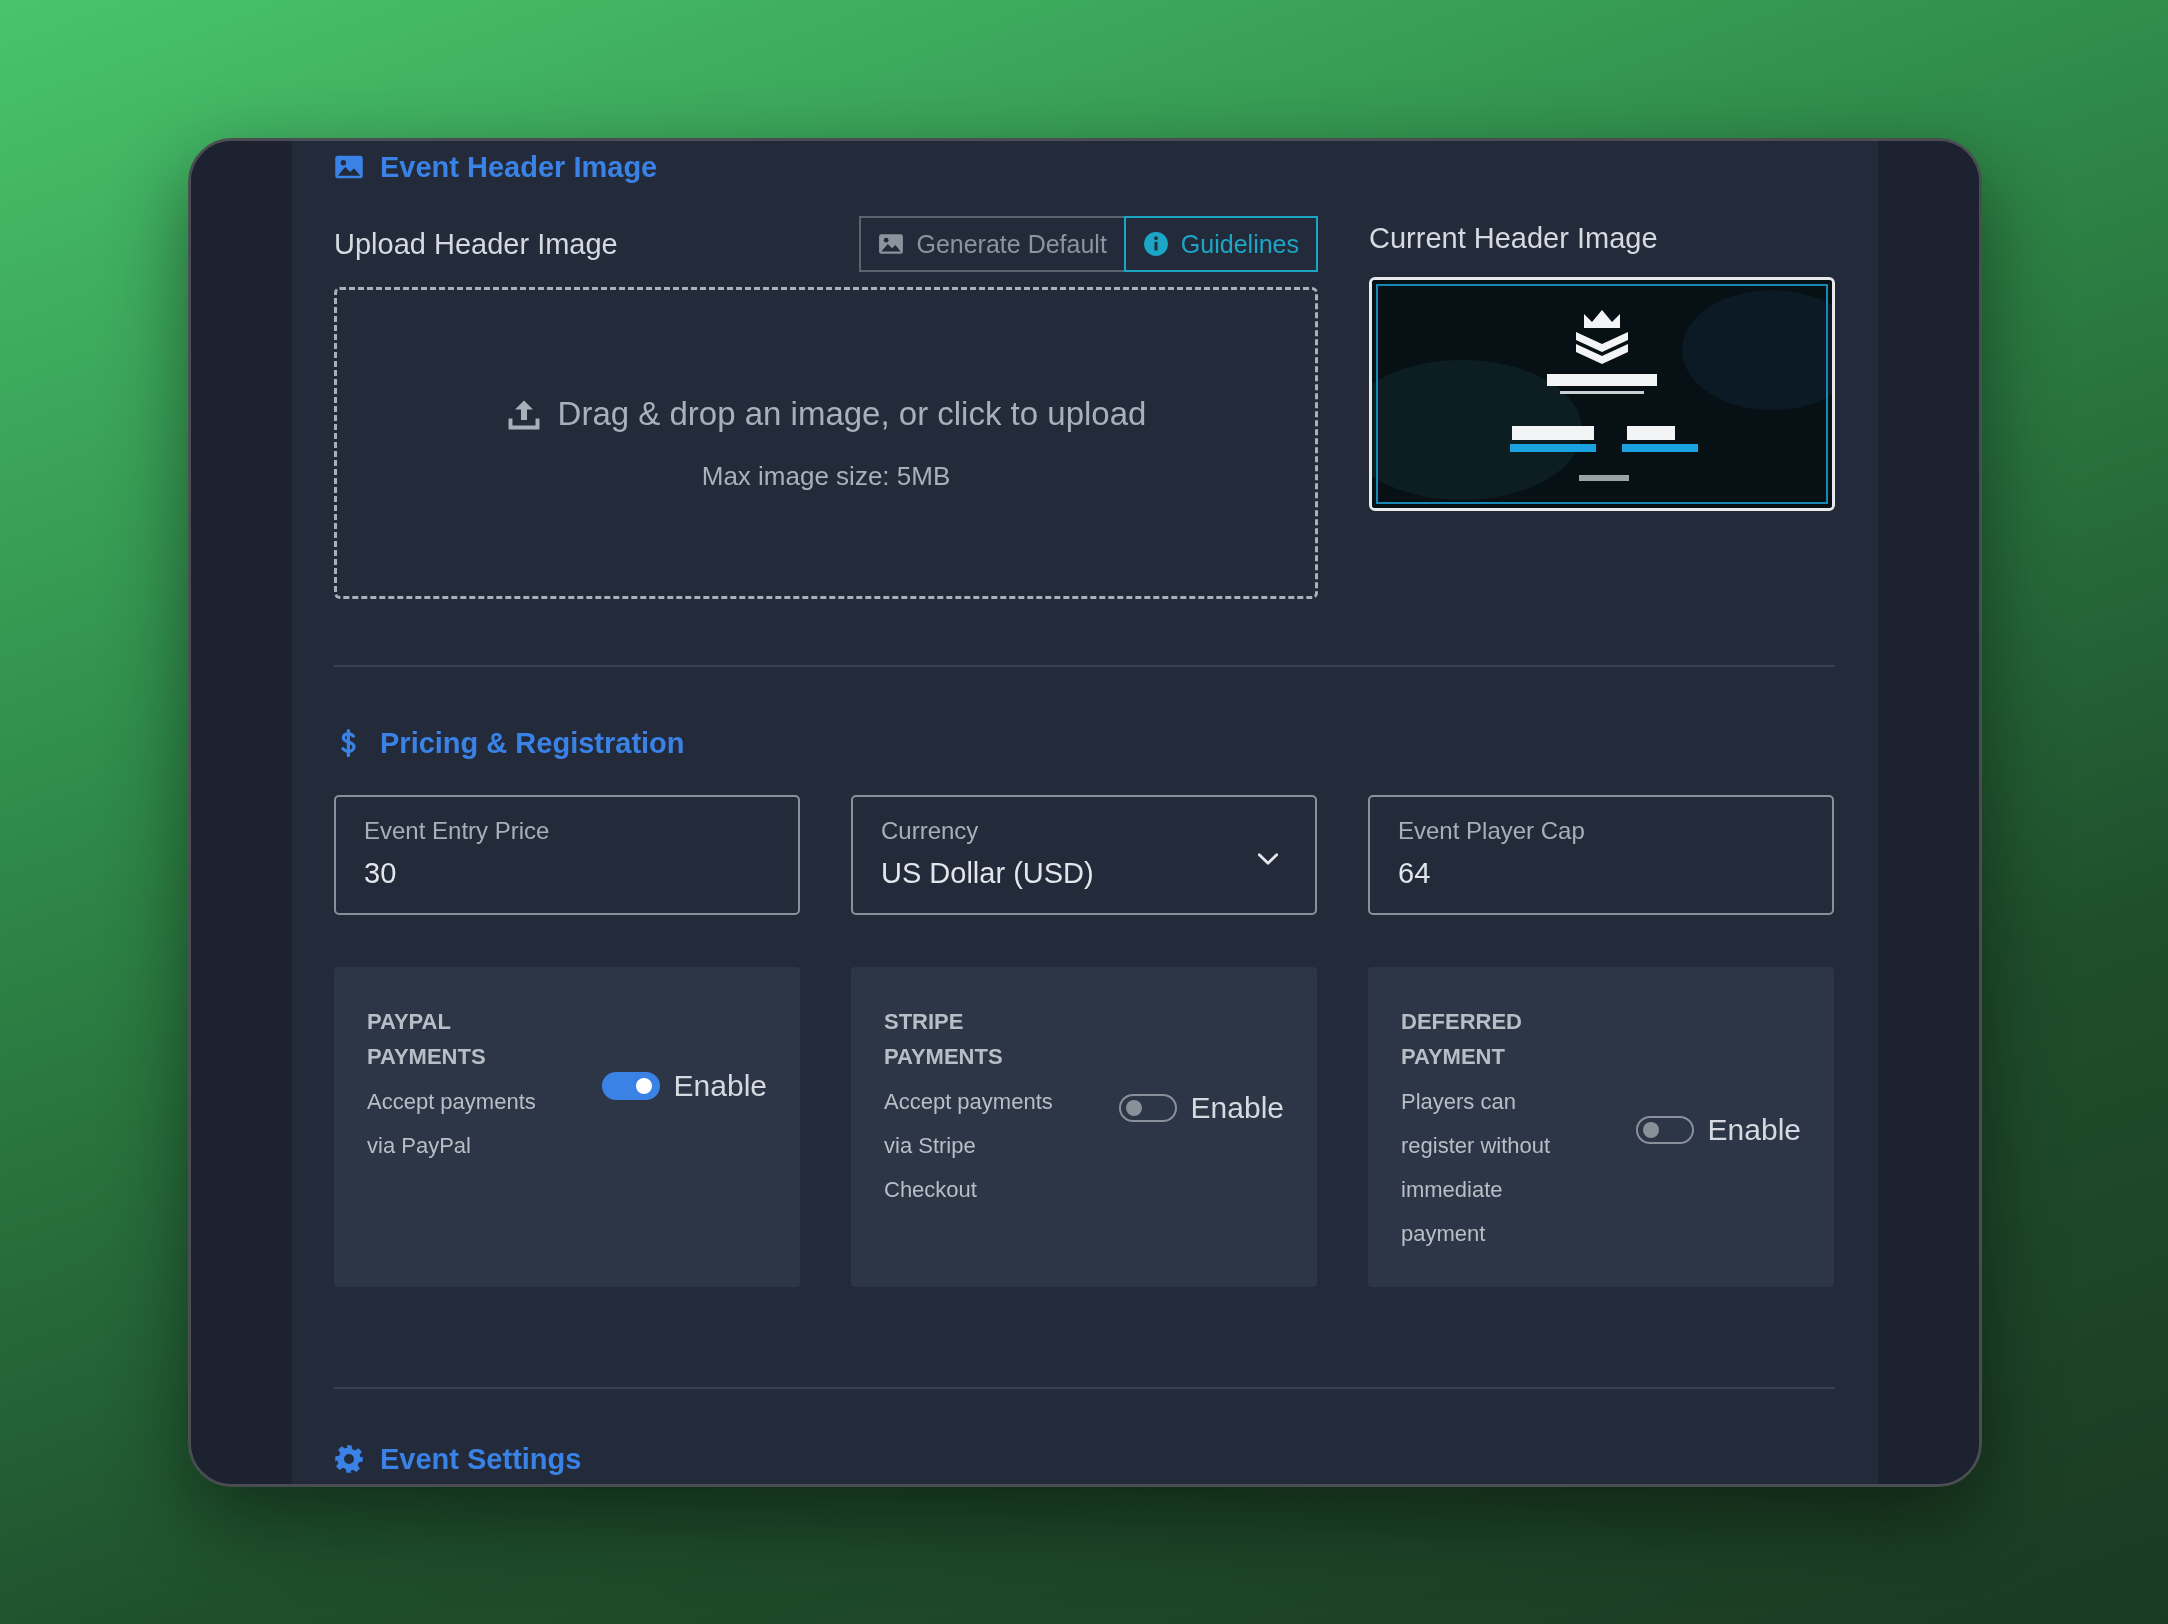 This screenshot has width=2168, height=1624. I want to click on field-label: Current Header Image, so click(1513, 238).